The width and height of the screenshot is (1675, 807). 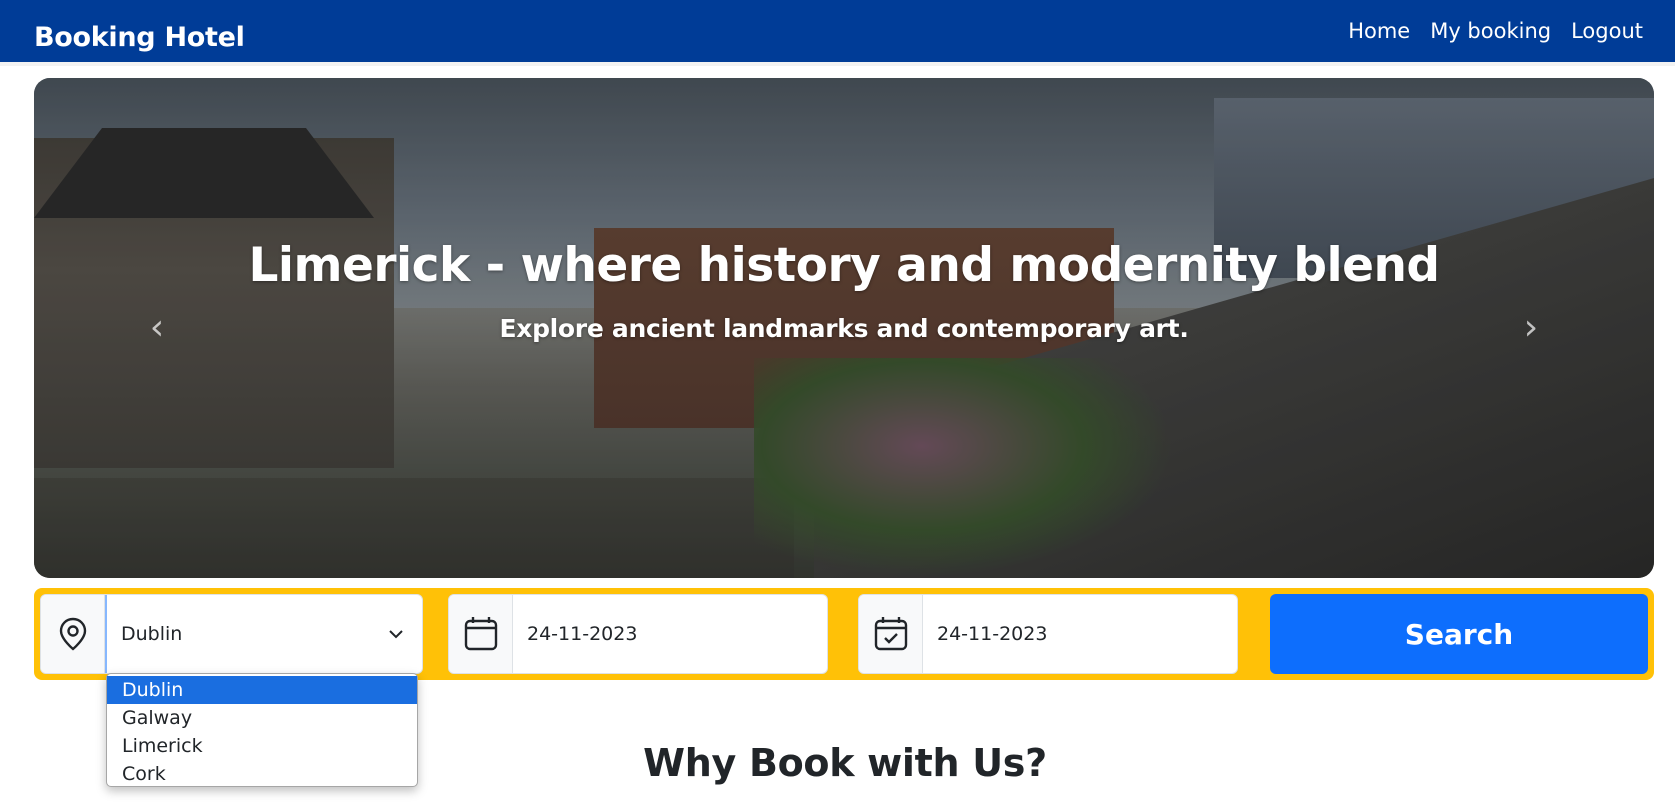 What do you see at coordinates (152, 634) in the screenshot?
I see `location-select-value: Dublin` at bounding box center [152, 634].